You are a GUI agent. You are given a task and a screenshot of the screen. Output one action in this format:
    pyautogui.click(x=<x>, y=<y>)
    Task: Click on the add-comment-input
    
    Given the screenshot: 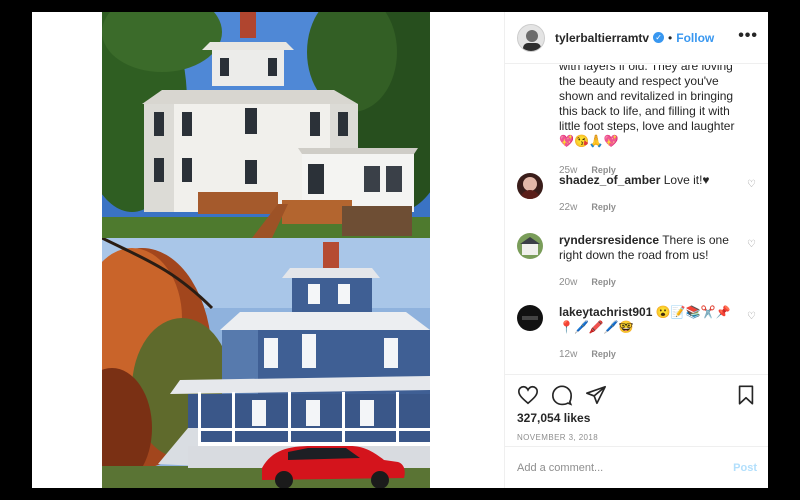 What is the action you would take?
    pyautogui.click(x=625, y=467)
    